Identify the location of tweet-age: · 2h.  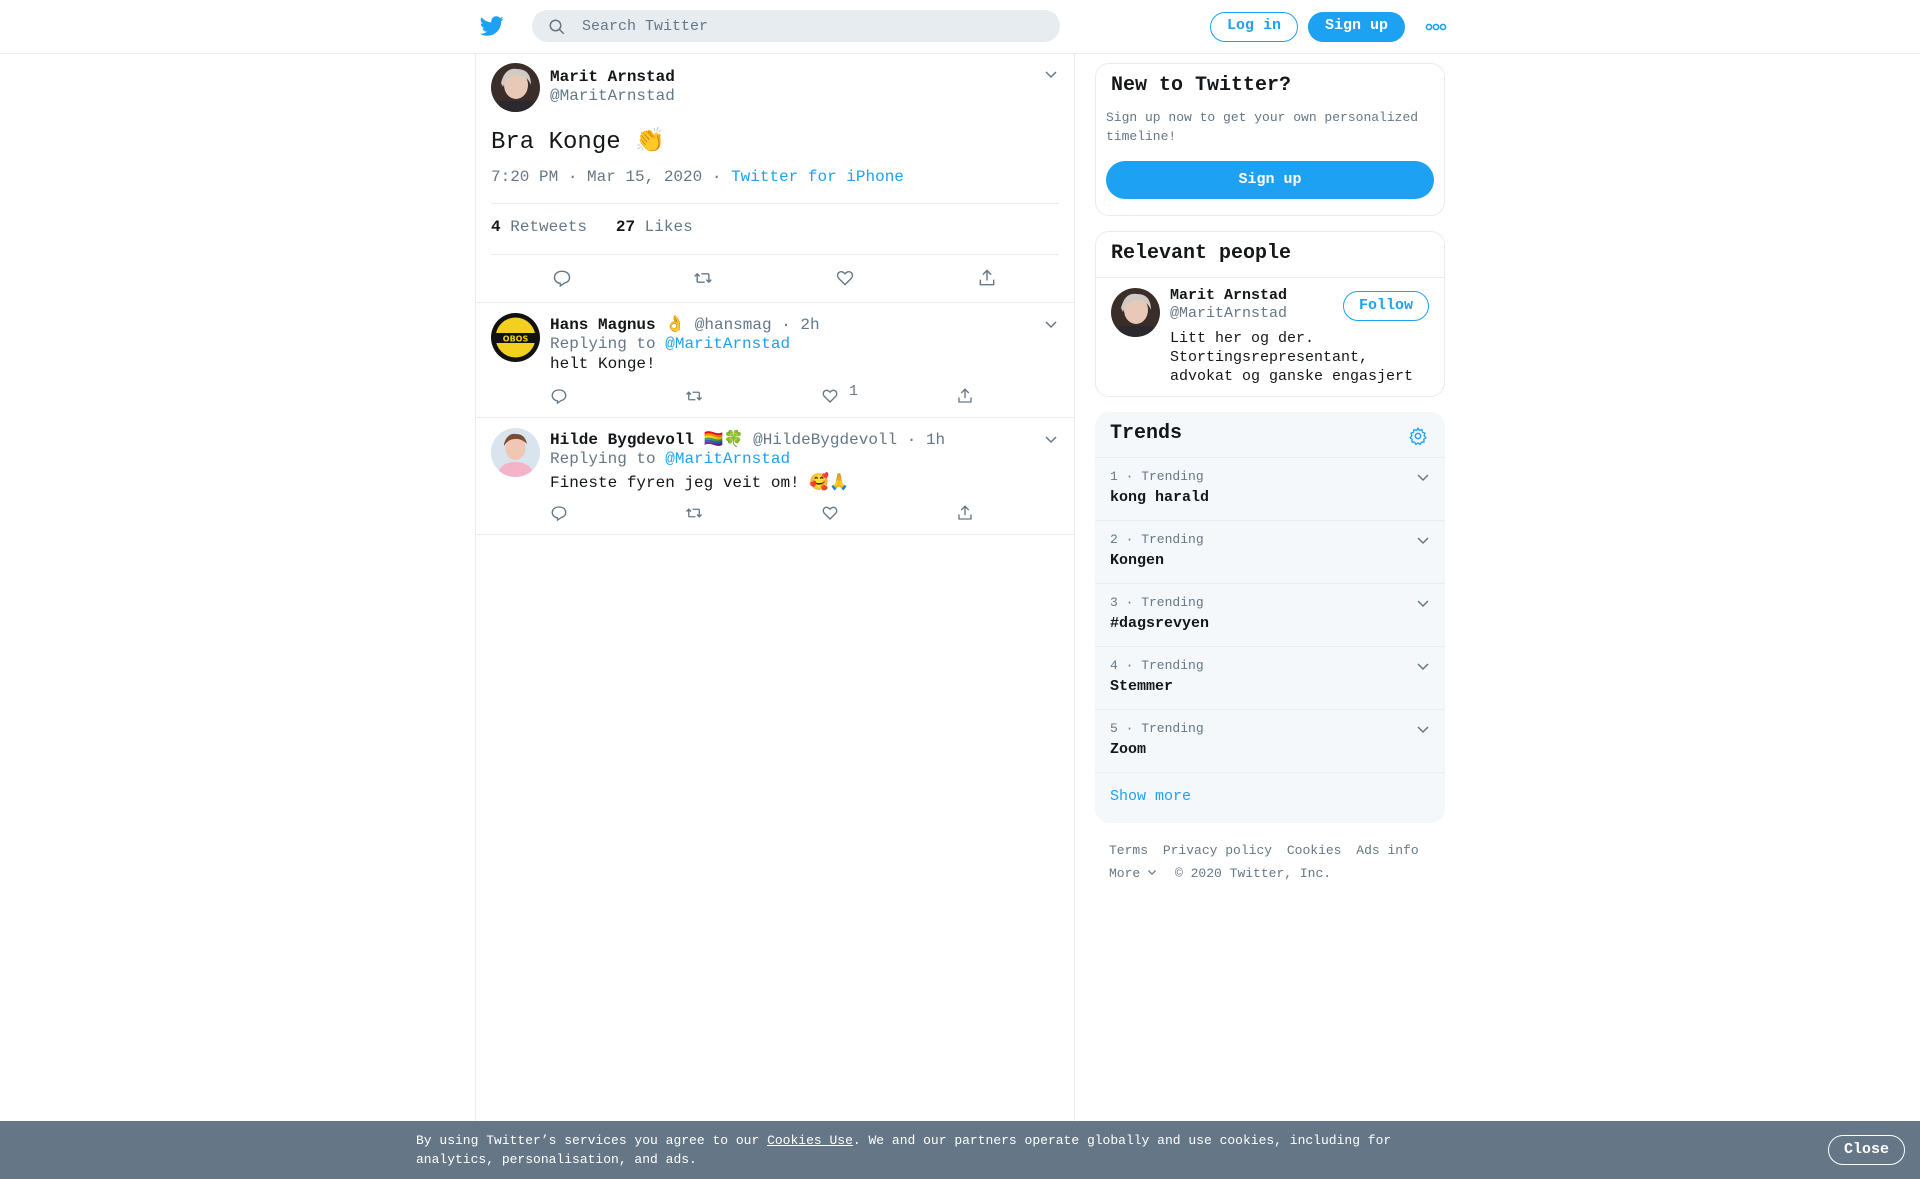
(800, 325).